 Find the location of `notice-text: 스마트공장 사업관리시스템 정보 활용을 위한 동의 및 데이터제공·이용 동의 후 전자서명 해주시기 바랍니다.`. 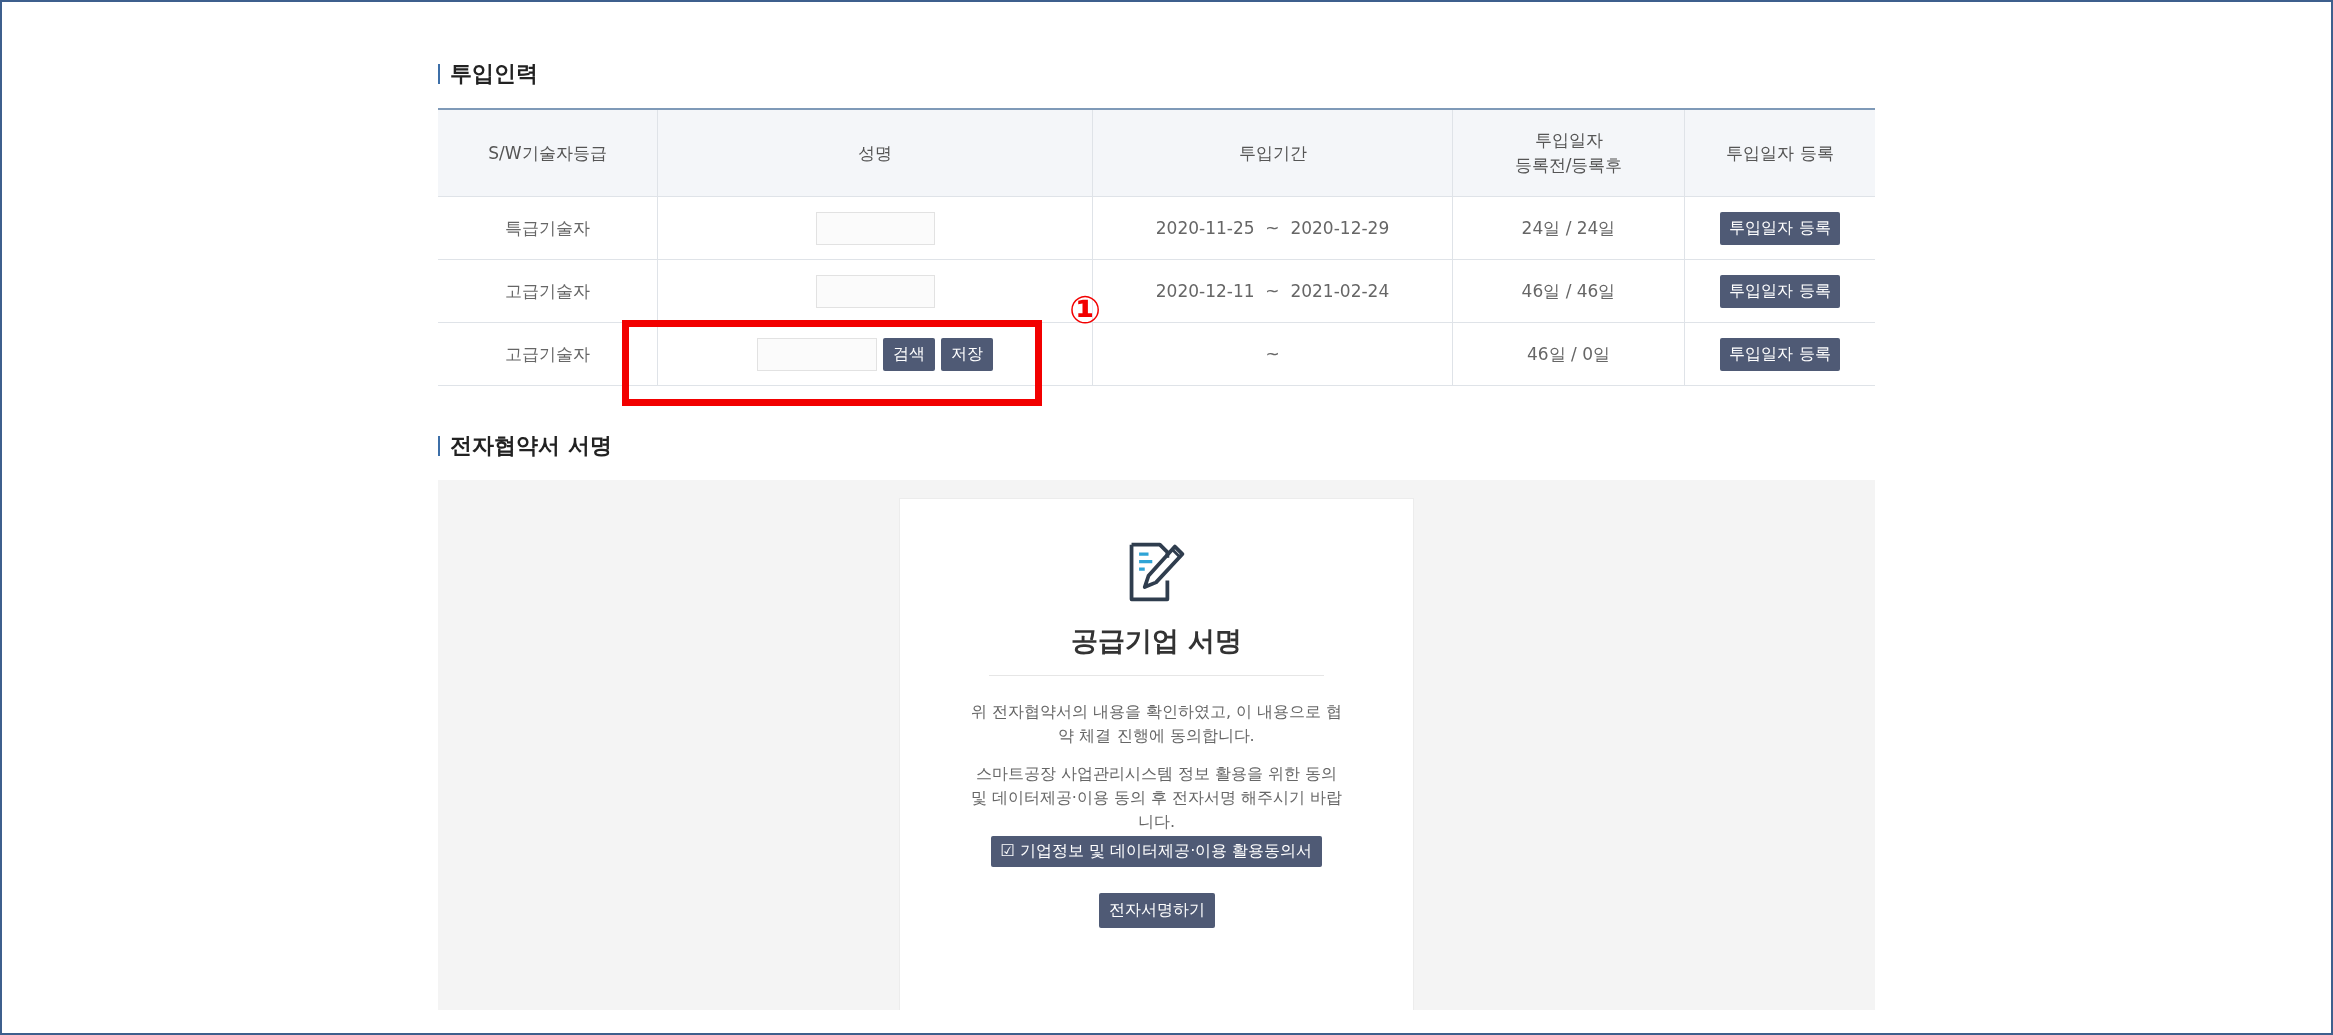

notice-text: 스마트공장 사업관리시스템 정보 활용을 위한 동의 및 데이터제공·이용 동의 후 전자서명 해주시기 바랍니다. is located at coordinates (1156, 798).